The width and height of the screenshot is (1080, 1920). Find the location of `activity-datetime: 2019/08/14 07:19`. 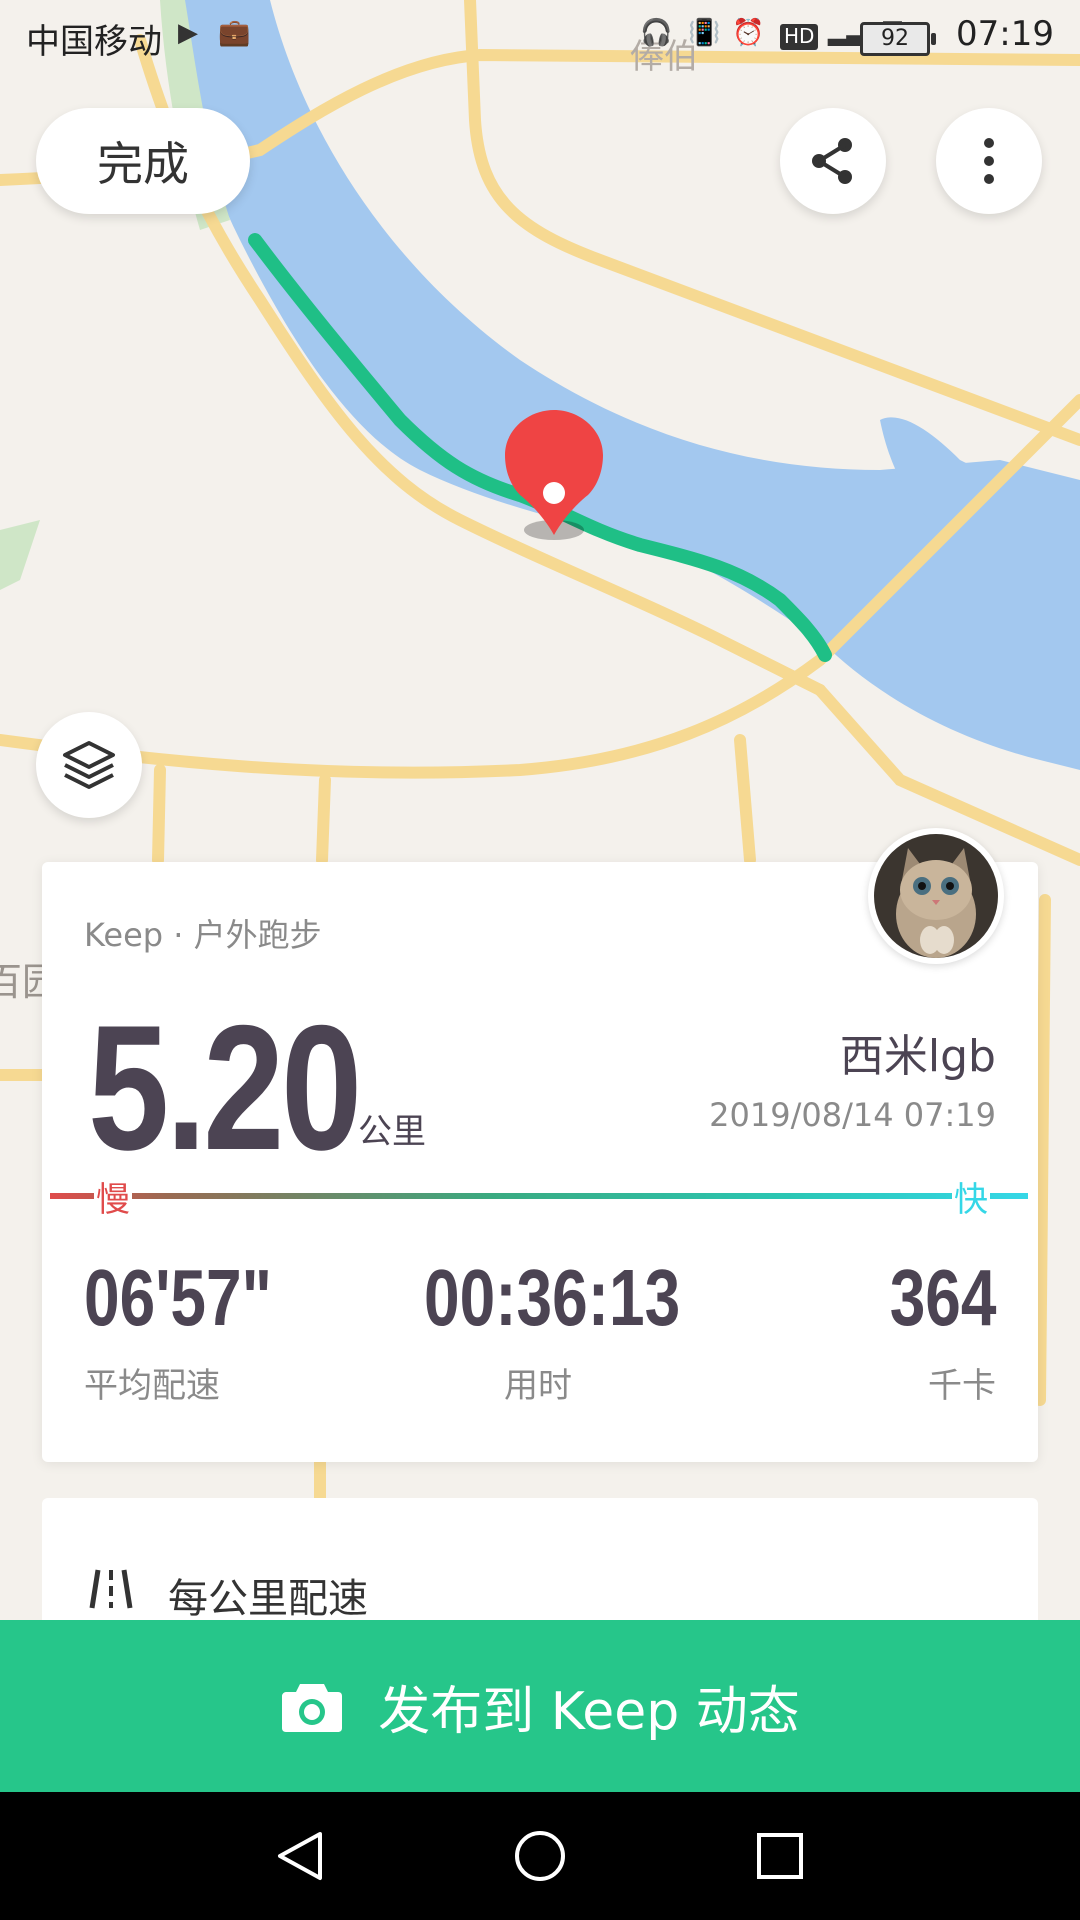

activity-datetime: 2019/08/14 07:19 is located at coordinates (852, 1115).